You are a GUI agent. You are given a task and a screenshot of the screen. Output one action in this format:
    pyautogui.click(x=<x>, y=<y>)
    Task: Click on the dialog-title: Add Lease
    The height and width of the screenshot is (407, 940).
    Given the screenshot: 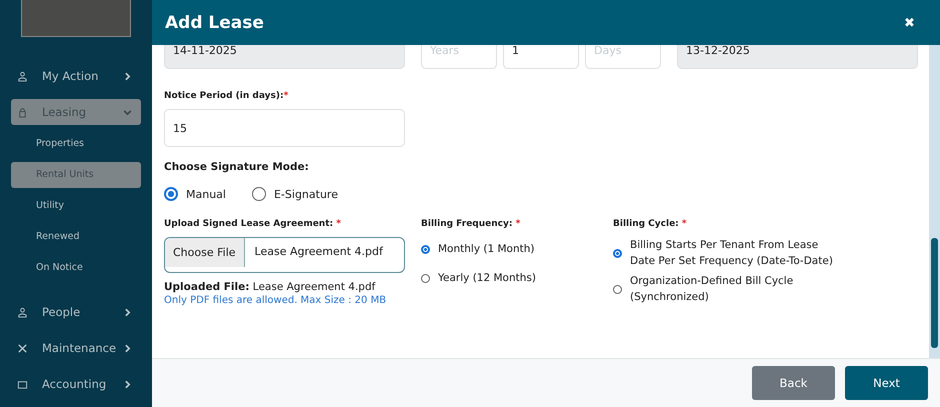 What is the action you would take?
    pyautogui.click(x=214, y=22)
    